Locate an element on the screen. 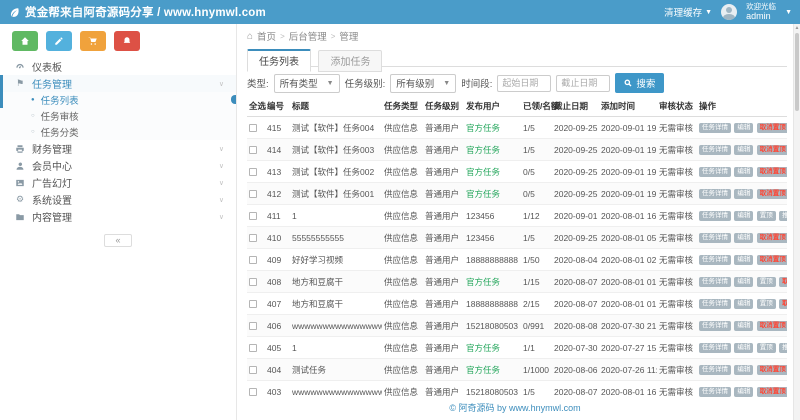 This screenshot has height=420, width=800. task-level: 普通用户 is located at coordinates (443, 303).